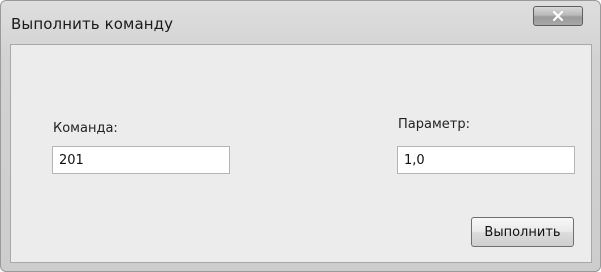 This screenshot has width=601, height=272. I want to click on command-label: Команда:, so click(85, 128).